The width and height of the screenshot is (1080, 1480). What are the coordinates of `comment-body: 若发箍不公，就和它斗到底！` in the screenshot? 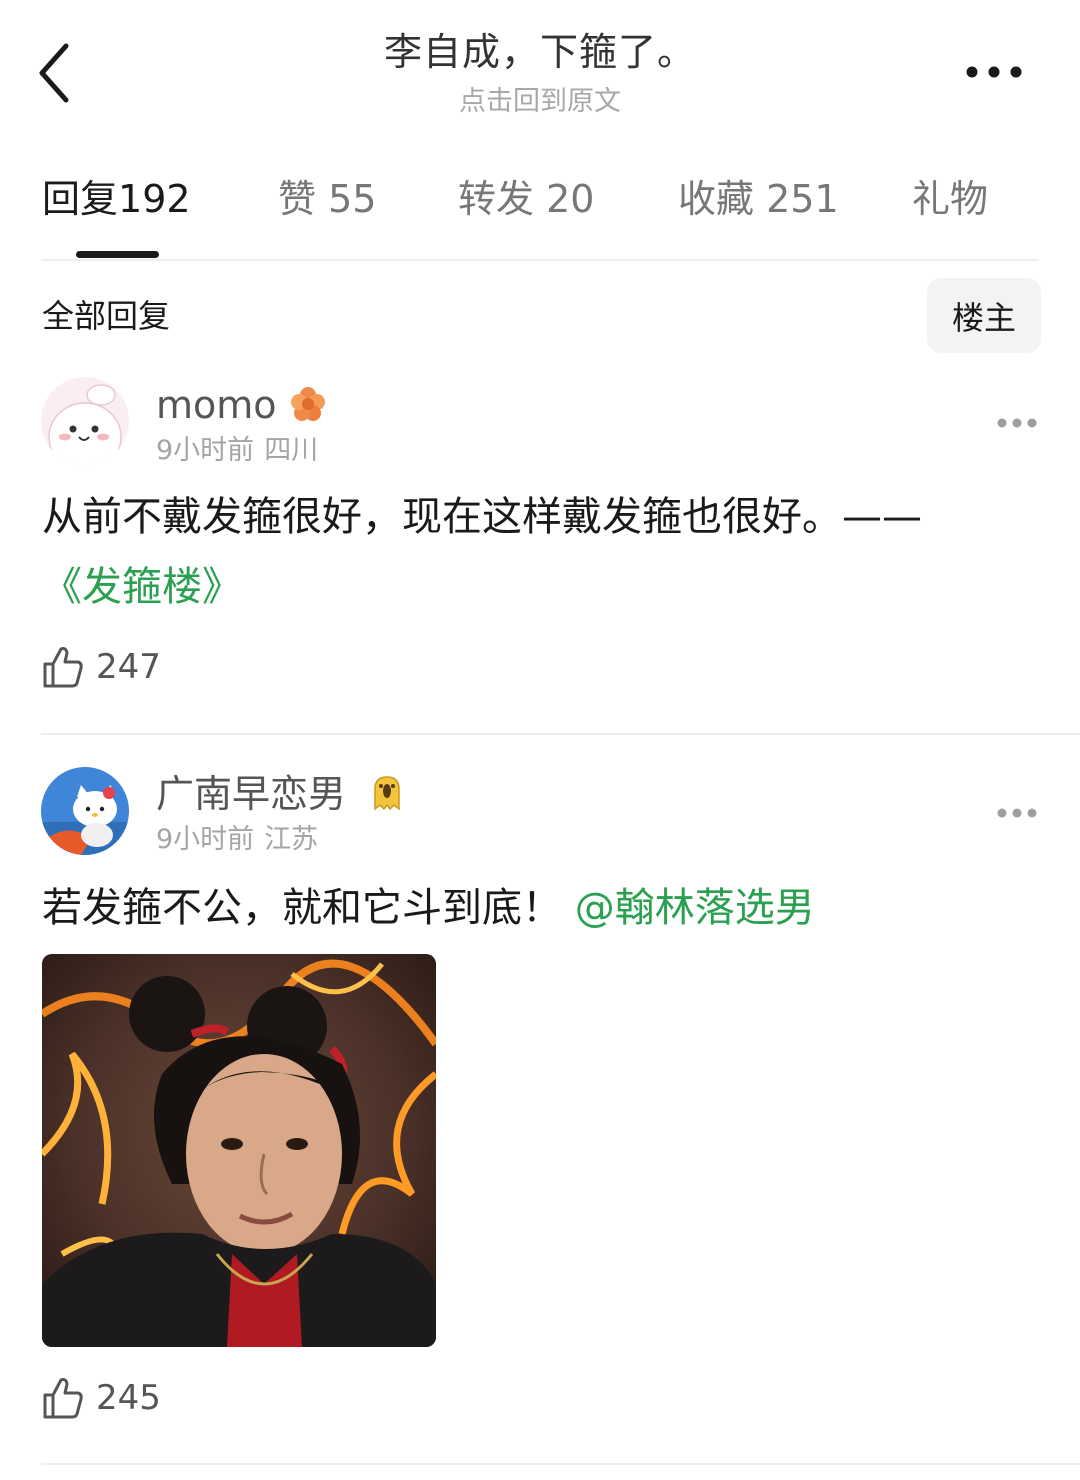 It's located at (308, 908).